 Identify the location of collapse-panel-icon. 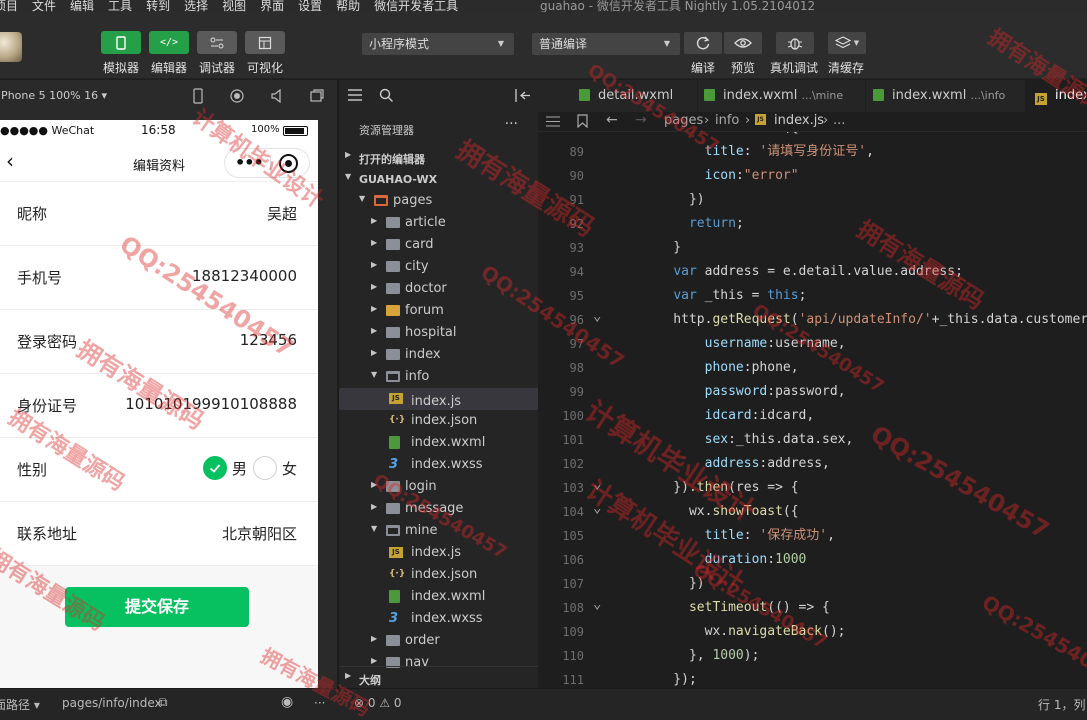
(522, 95).